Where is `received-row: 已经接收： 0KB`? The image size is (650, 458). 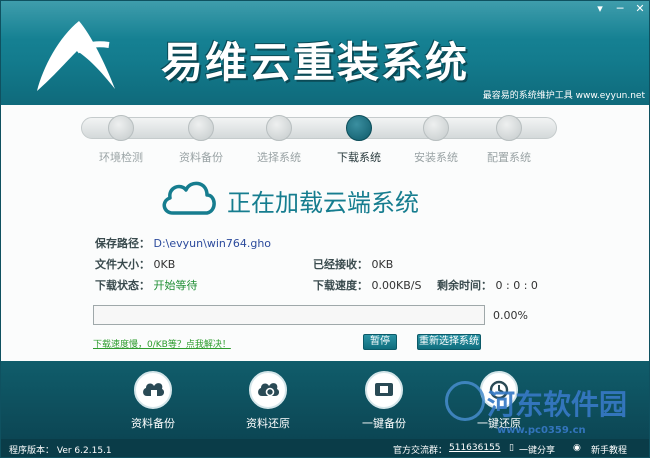
received-row: 已经接收： 0KB is located at coordinates (353, 264).